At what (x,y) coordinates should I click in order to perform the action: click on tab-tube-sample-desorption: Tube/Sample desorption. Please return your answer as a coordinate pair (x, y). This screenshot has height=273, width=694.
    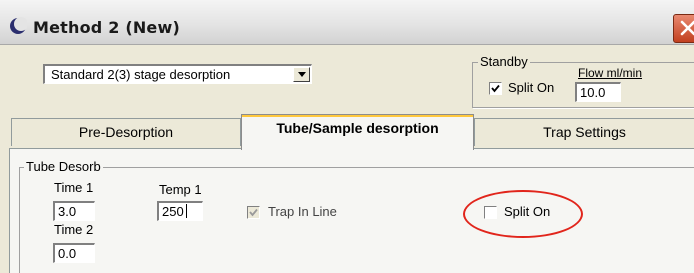
    Looking at the image, I should click on (357, 132).